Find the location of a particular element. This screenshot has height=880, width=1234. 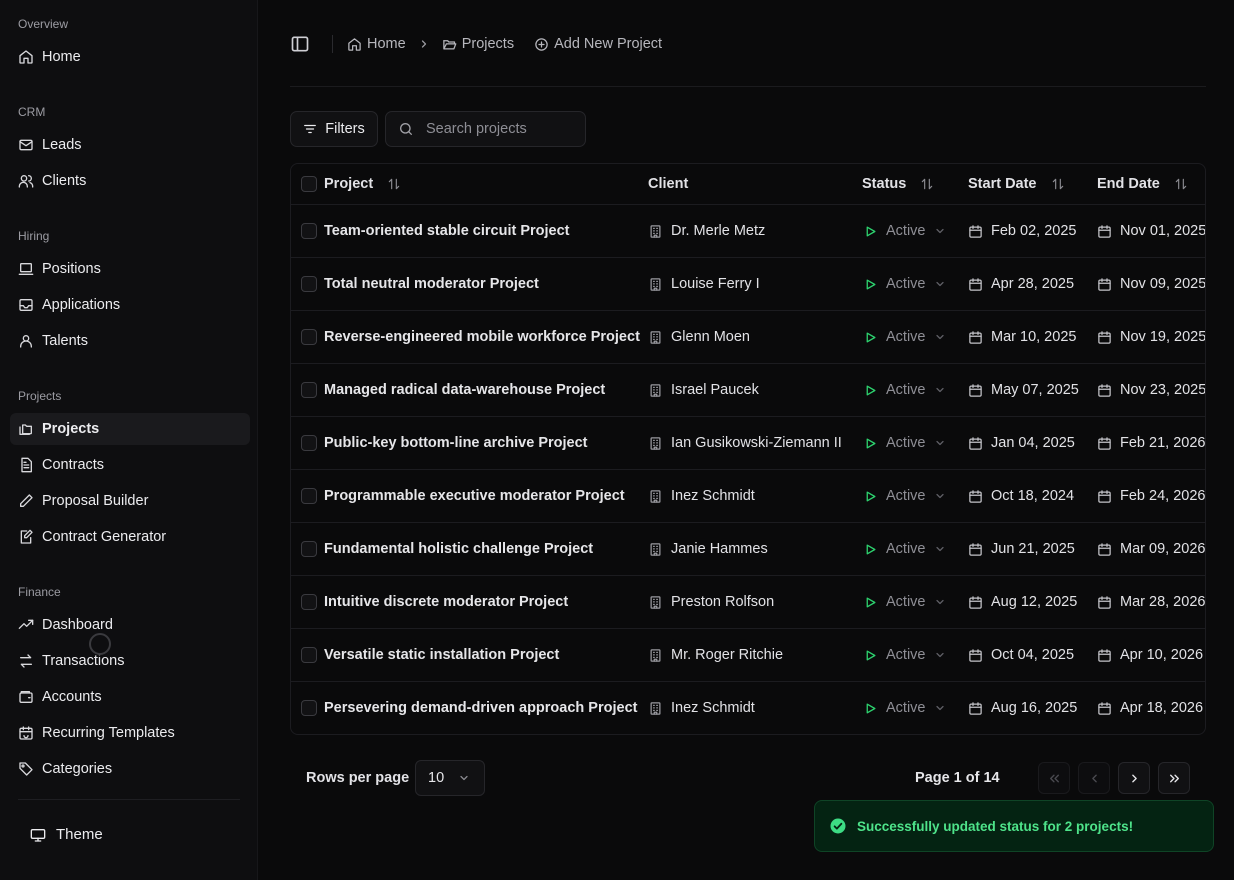

column-header-project: Project is located at coordinates (362, 184).